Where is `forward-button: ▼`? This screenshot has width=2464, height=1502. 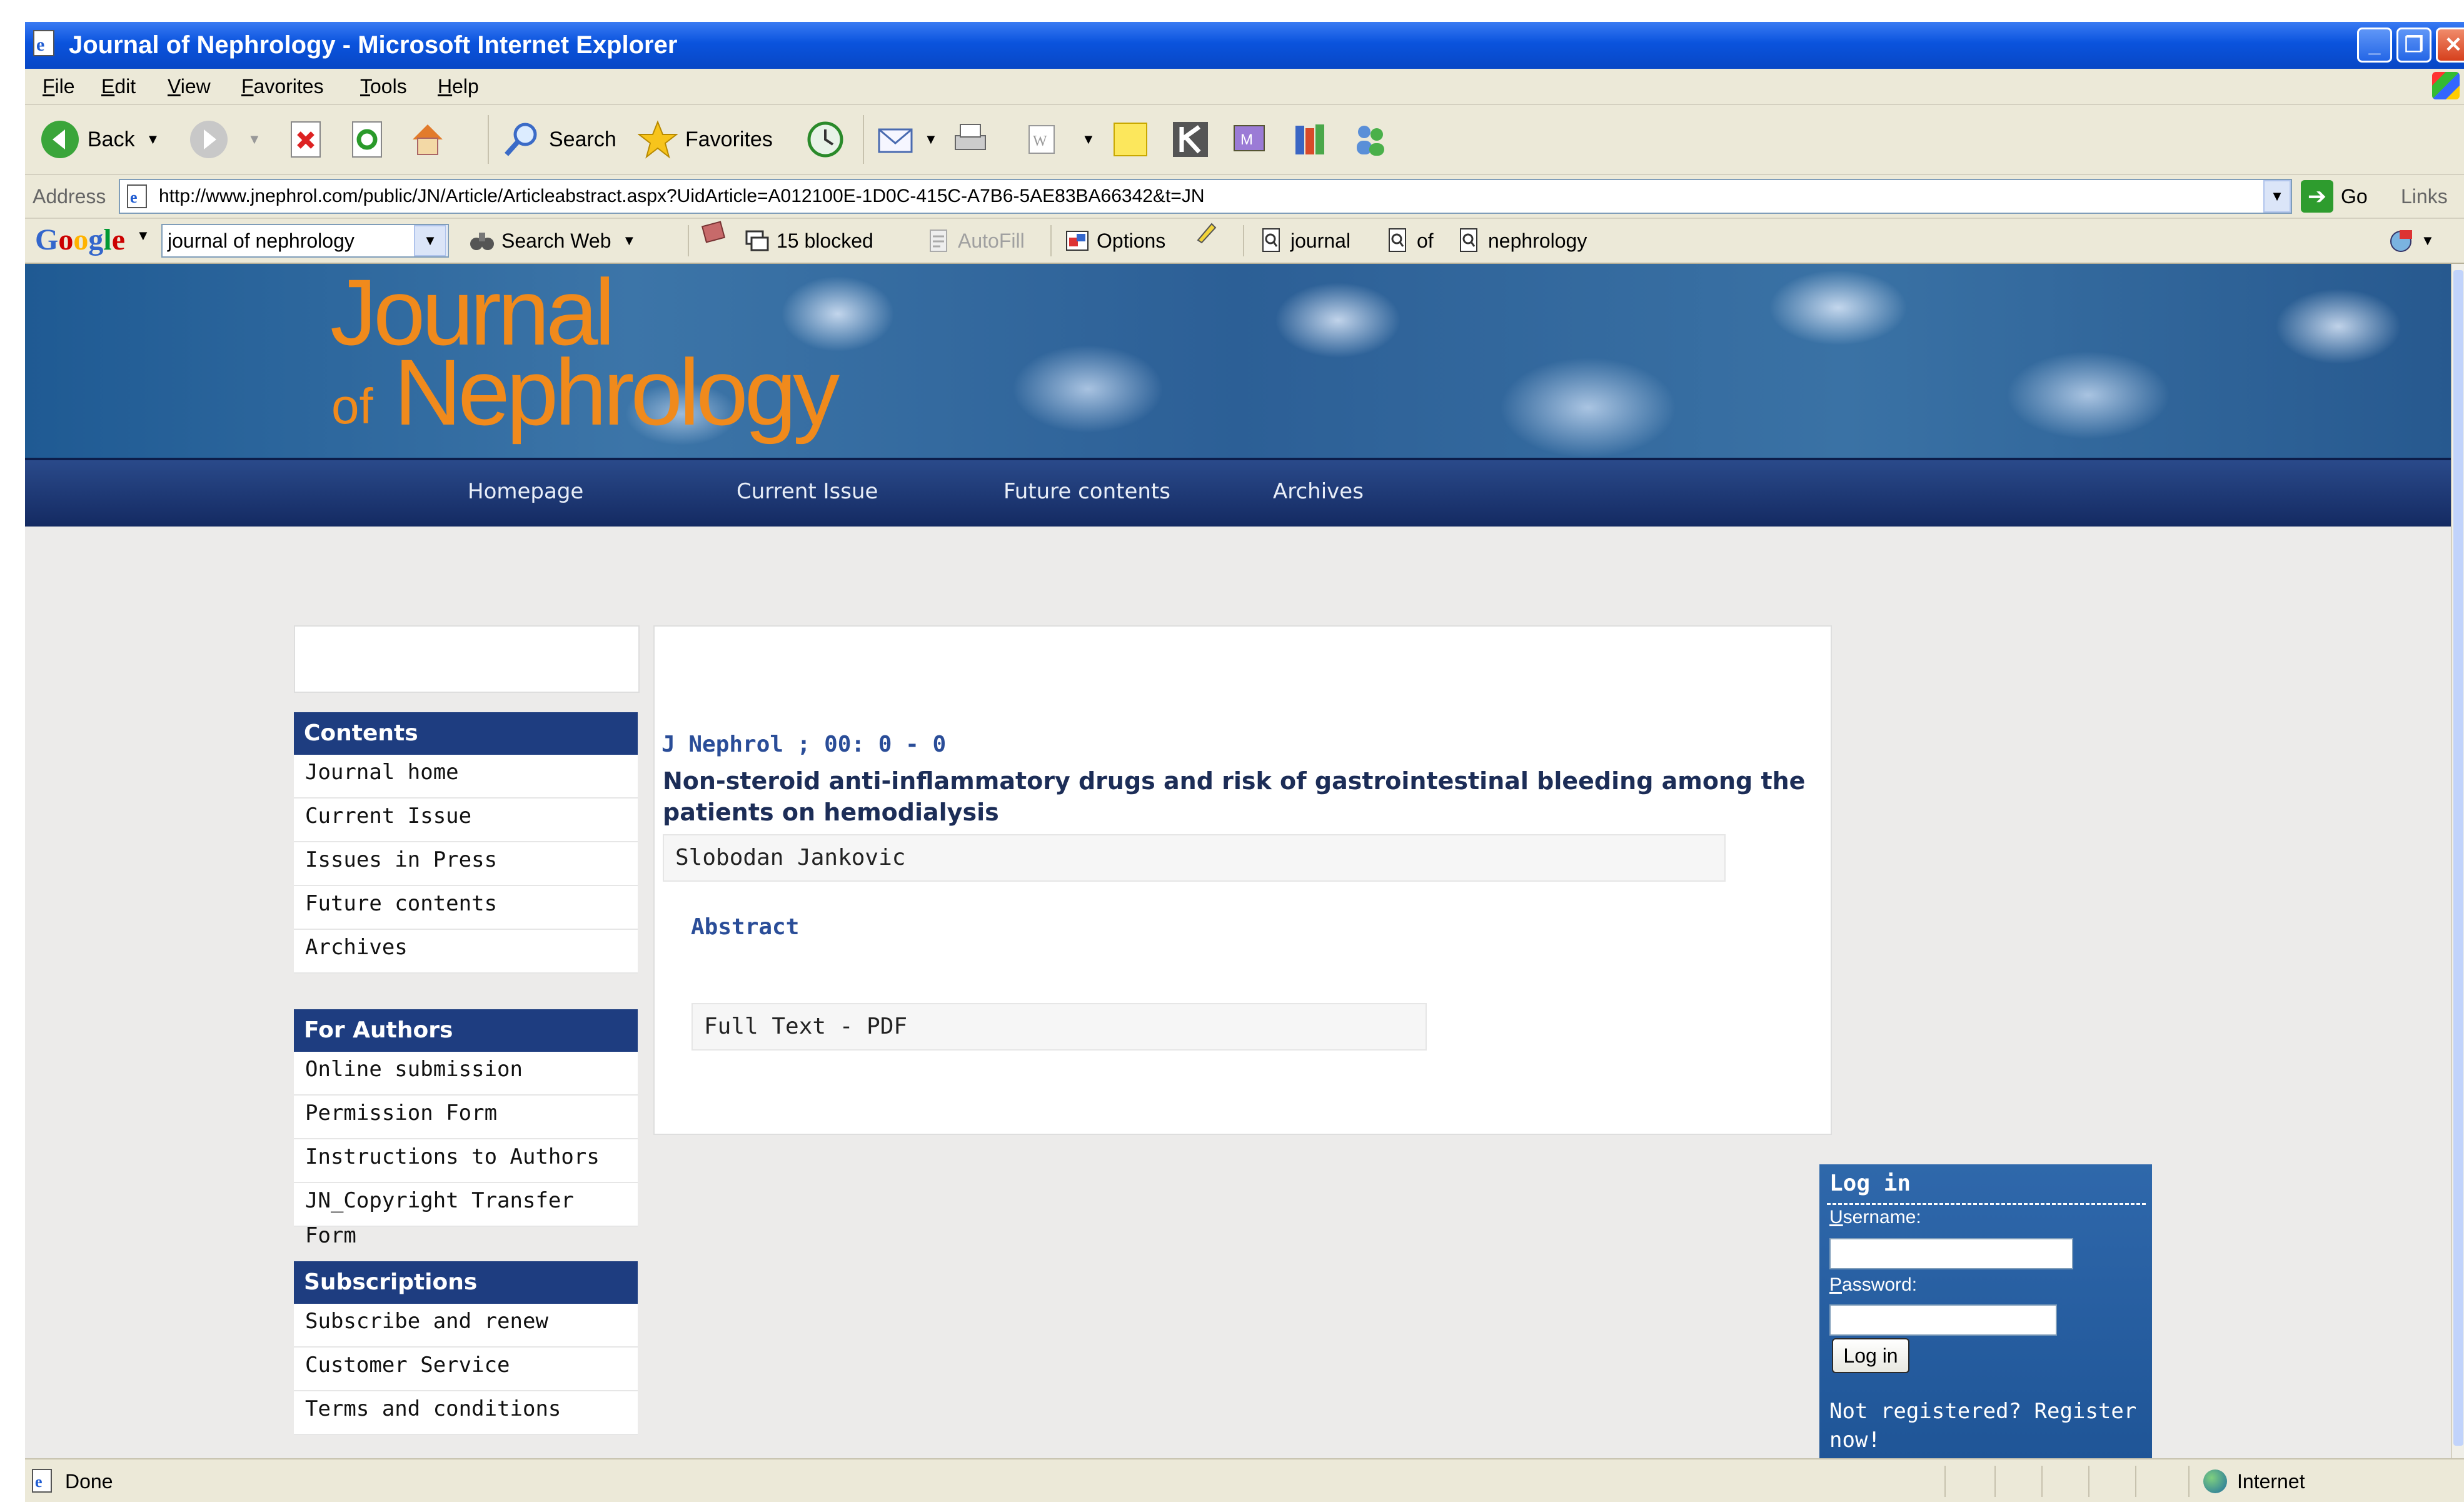
forward-button: ▼ is located at coordinates (225, 139).